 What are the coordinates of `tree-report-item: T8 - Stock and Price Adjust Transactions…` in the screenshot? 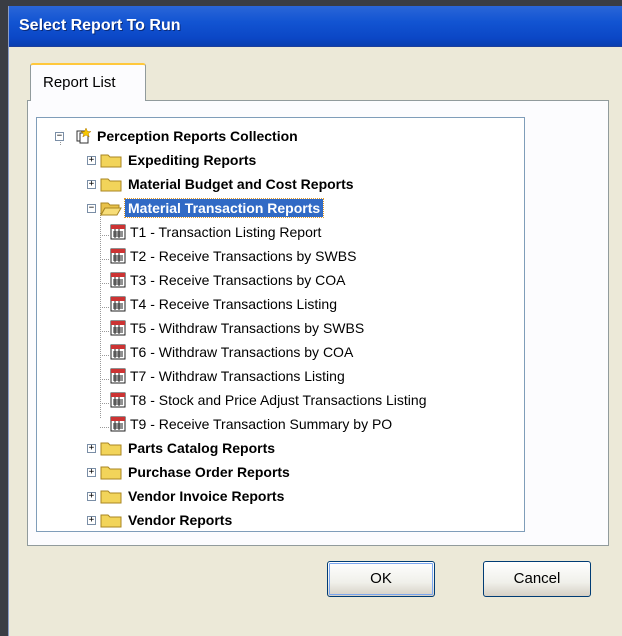 It's located at (315, 400).